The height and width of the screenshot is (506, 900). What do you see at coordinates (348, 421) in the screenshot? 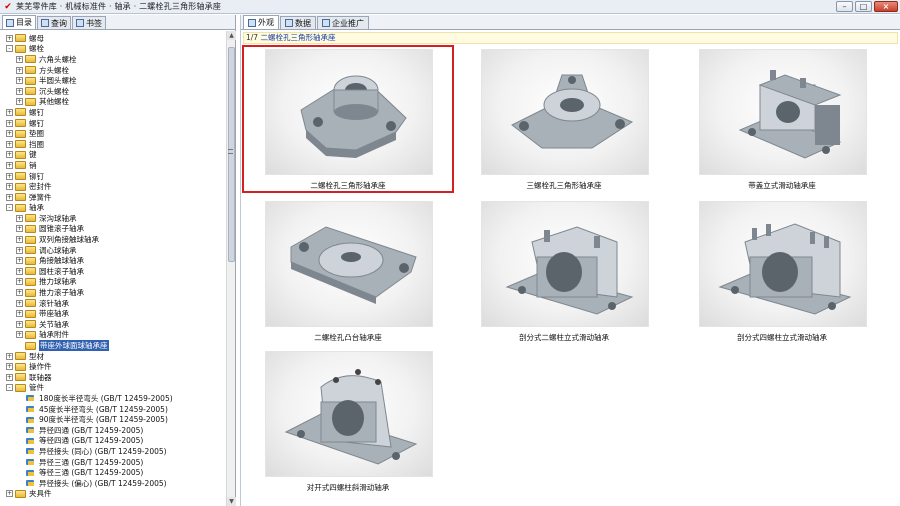
I see `thumbnail-tile: 对开式四螺柱斜滑动轴承` at bounding box center [348, 421].